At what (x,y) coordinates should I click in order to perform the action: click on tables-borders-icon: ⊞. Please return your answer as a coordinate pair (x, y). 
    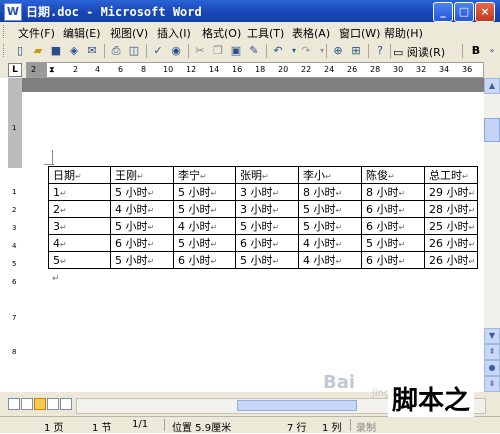
    Looking at the image, I should click on (356, 51).